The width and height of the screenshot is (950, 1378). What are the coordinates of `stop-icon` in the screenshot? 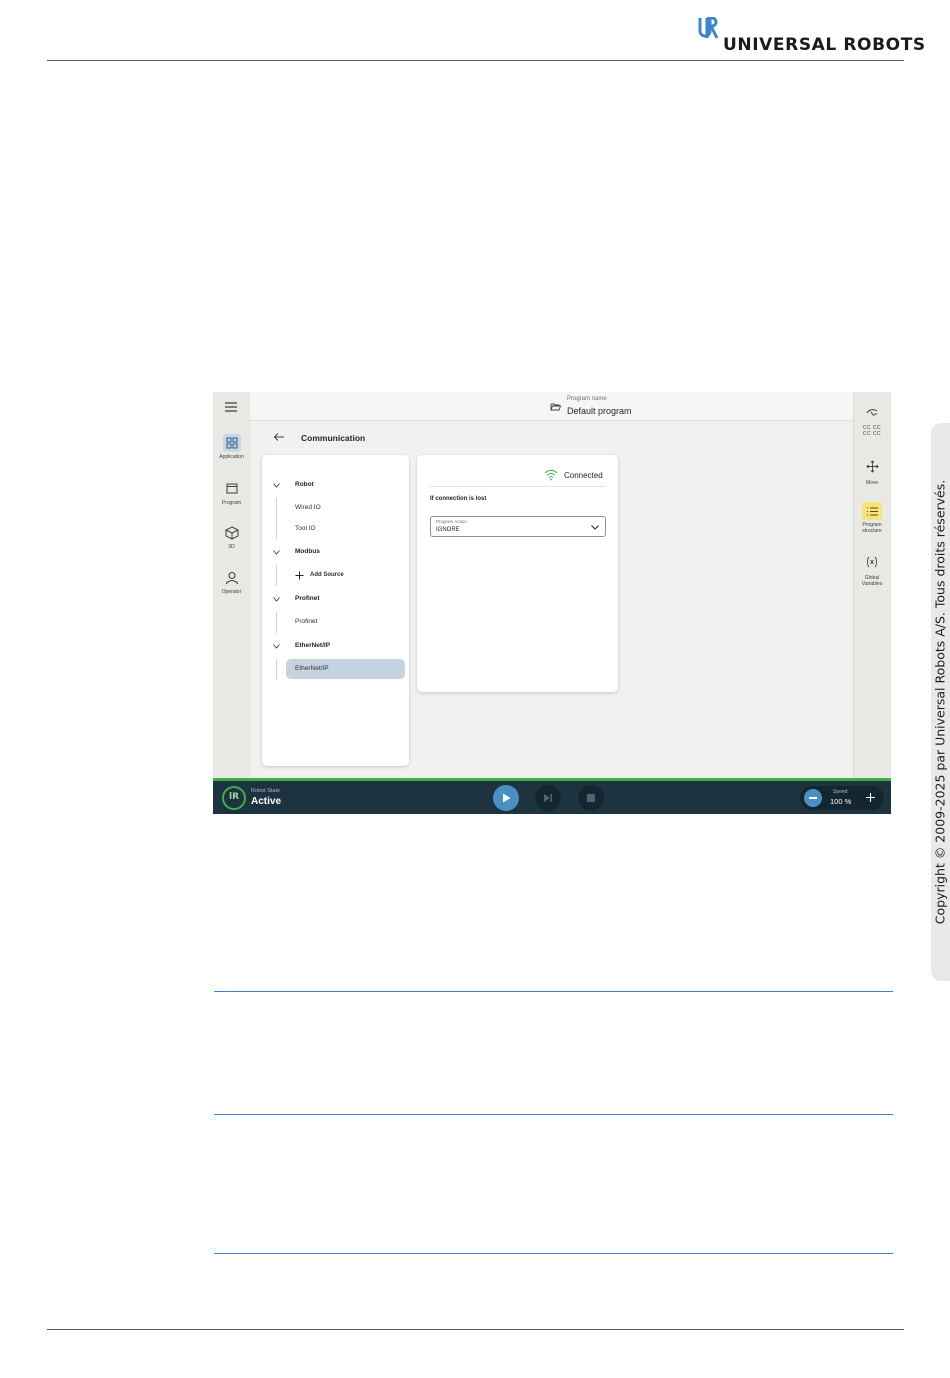 It's located at (591, 798).